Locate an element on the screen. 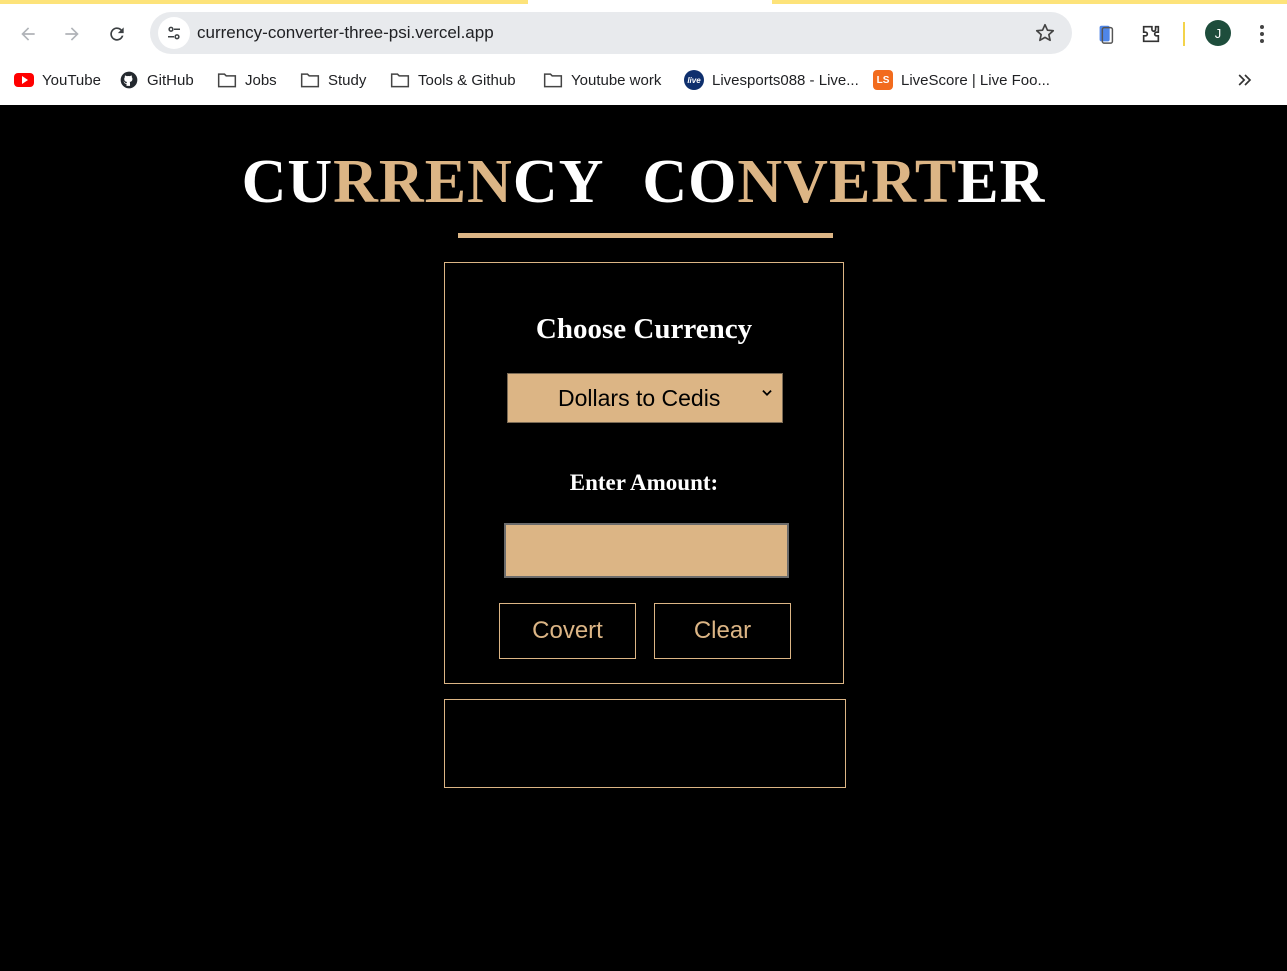 The image size is (1287, 971). convert-button: Covert is located at coordinates (567, 631).